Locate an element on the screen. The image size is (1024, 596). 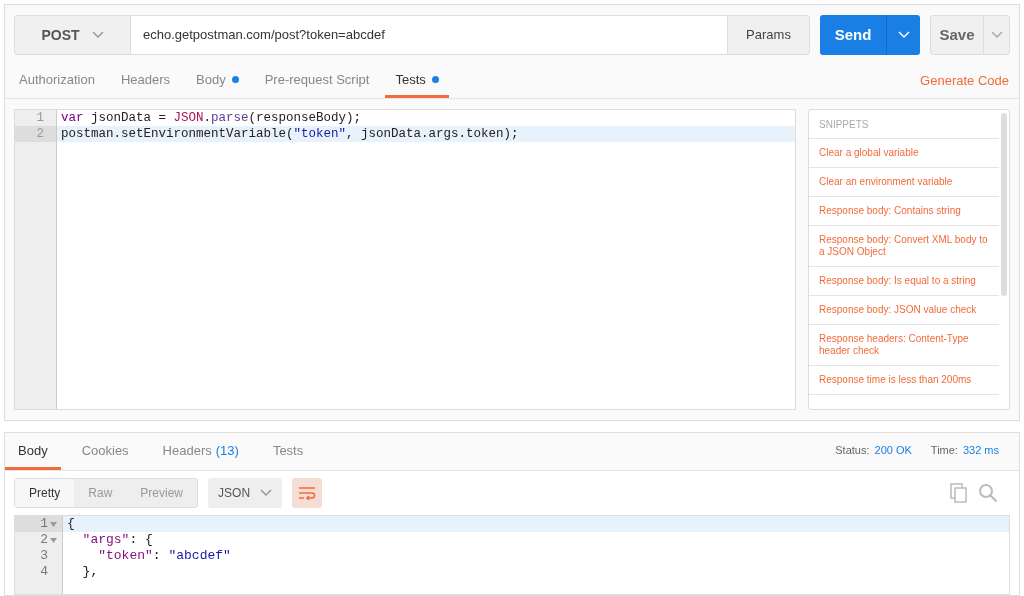
time-label: Time: is located at coordinates (944, 450).